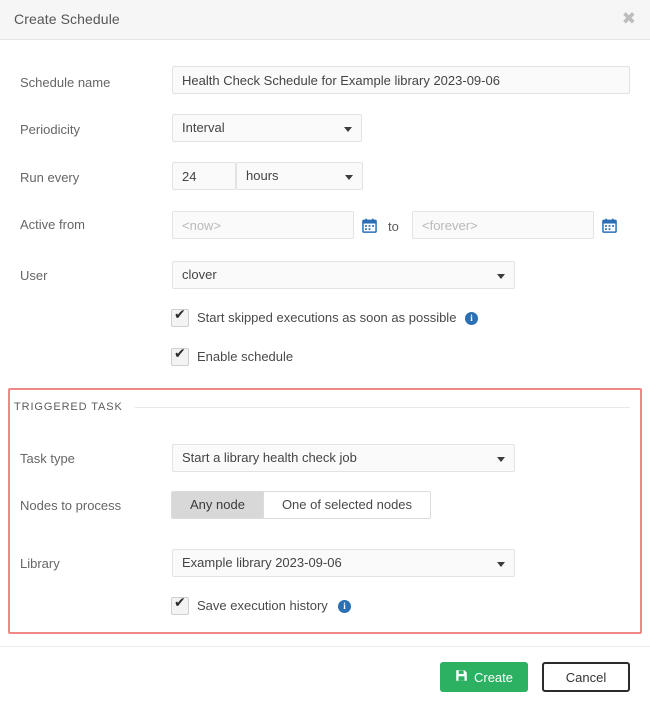 The width and height of the screenshot is (650, 708). Describe the element at coordinates (586, 677) in the screenshot. I see `cancel-button: Cancel` at that location.